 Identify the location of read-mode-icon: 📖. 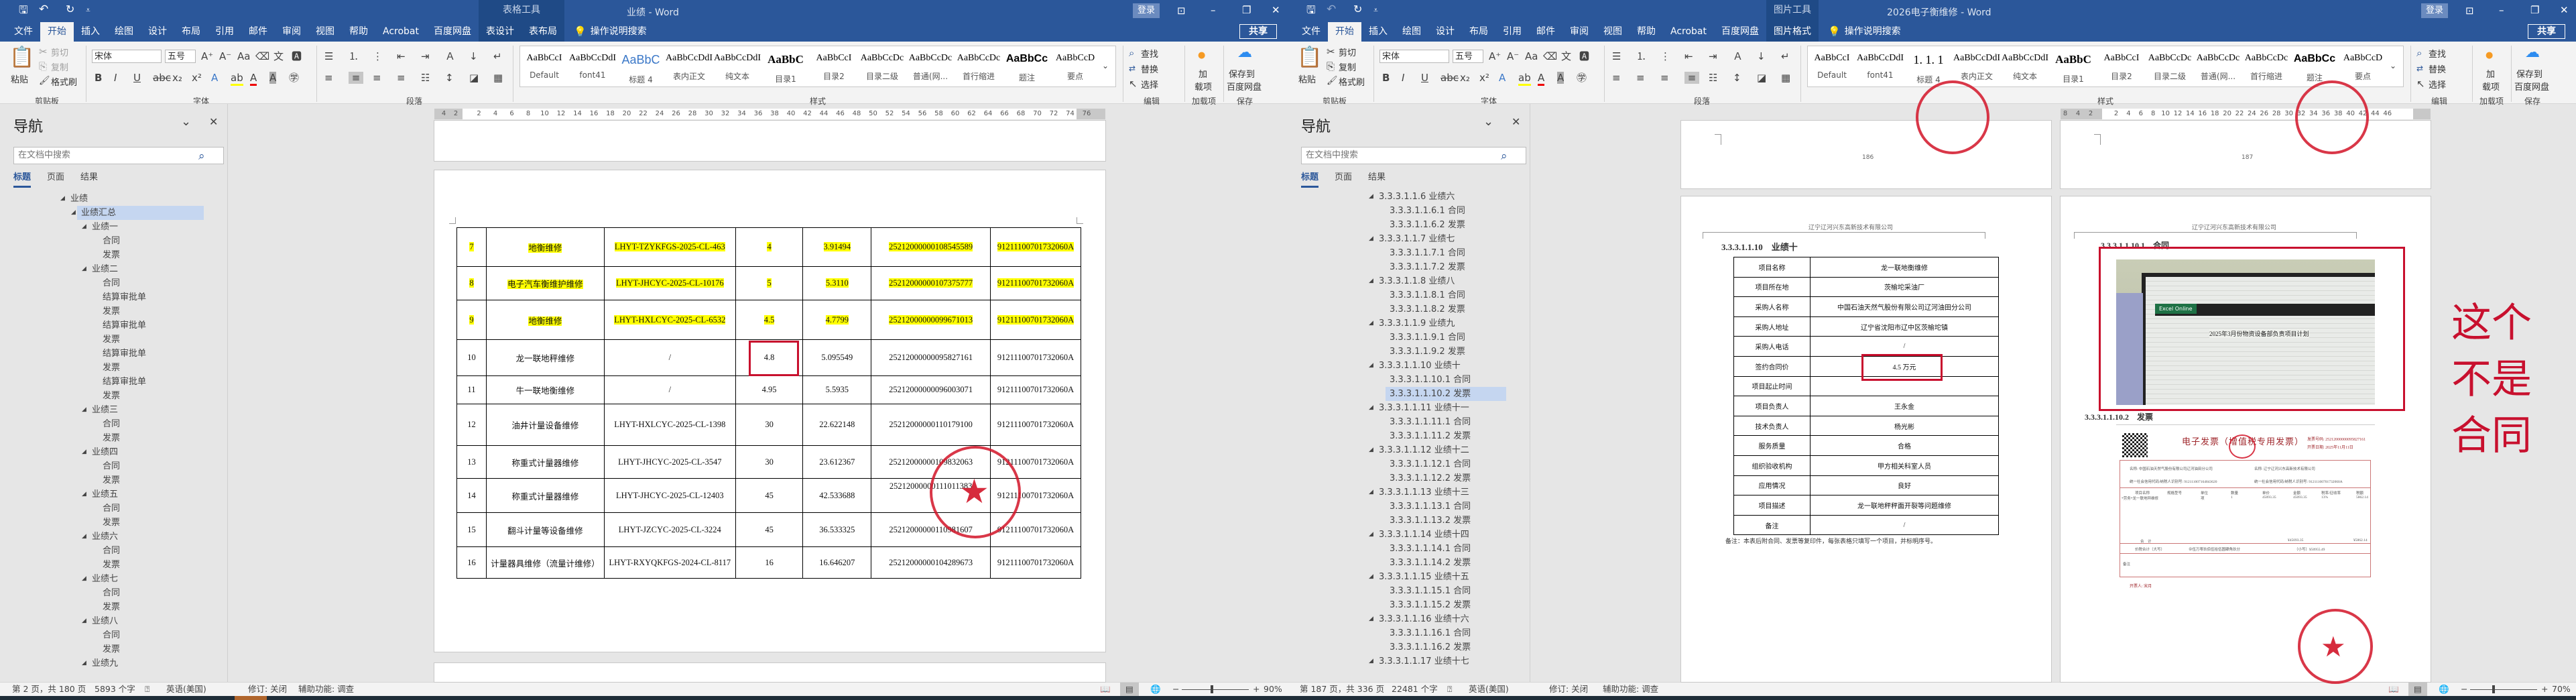
(2393, 689).